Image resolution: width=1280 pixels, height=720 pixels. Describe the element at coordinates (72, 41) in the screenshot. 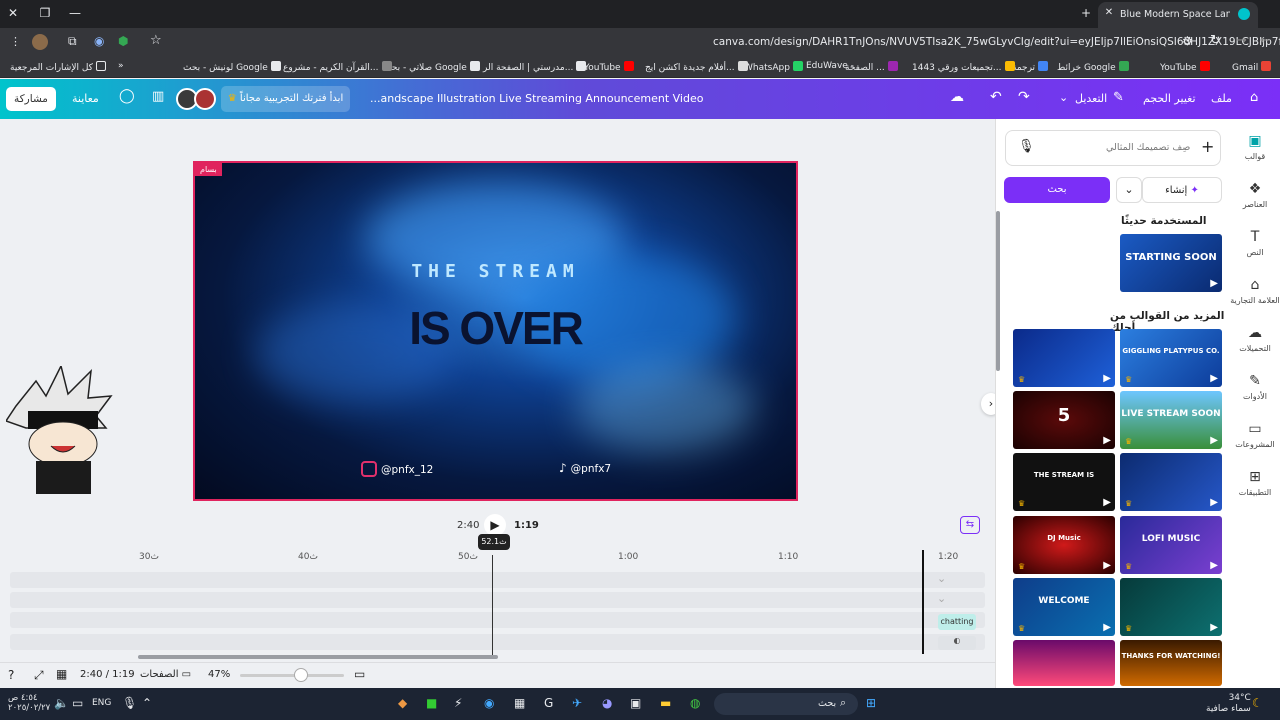

I see `extensions-icon: ⧉` at that location.